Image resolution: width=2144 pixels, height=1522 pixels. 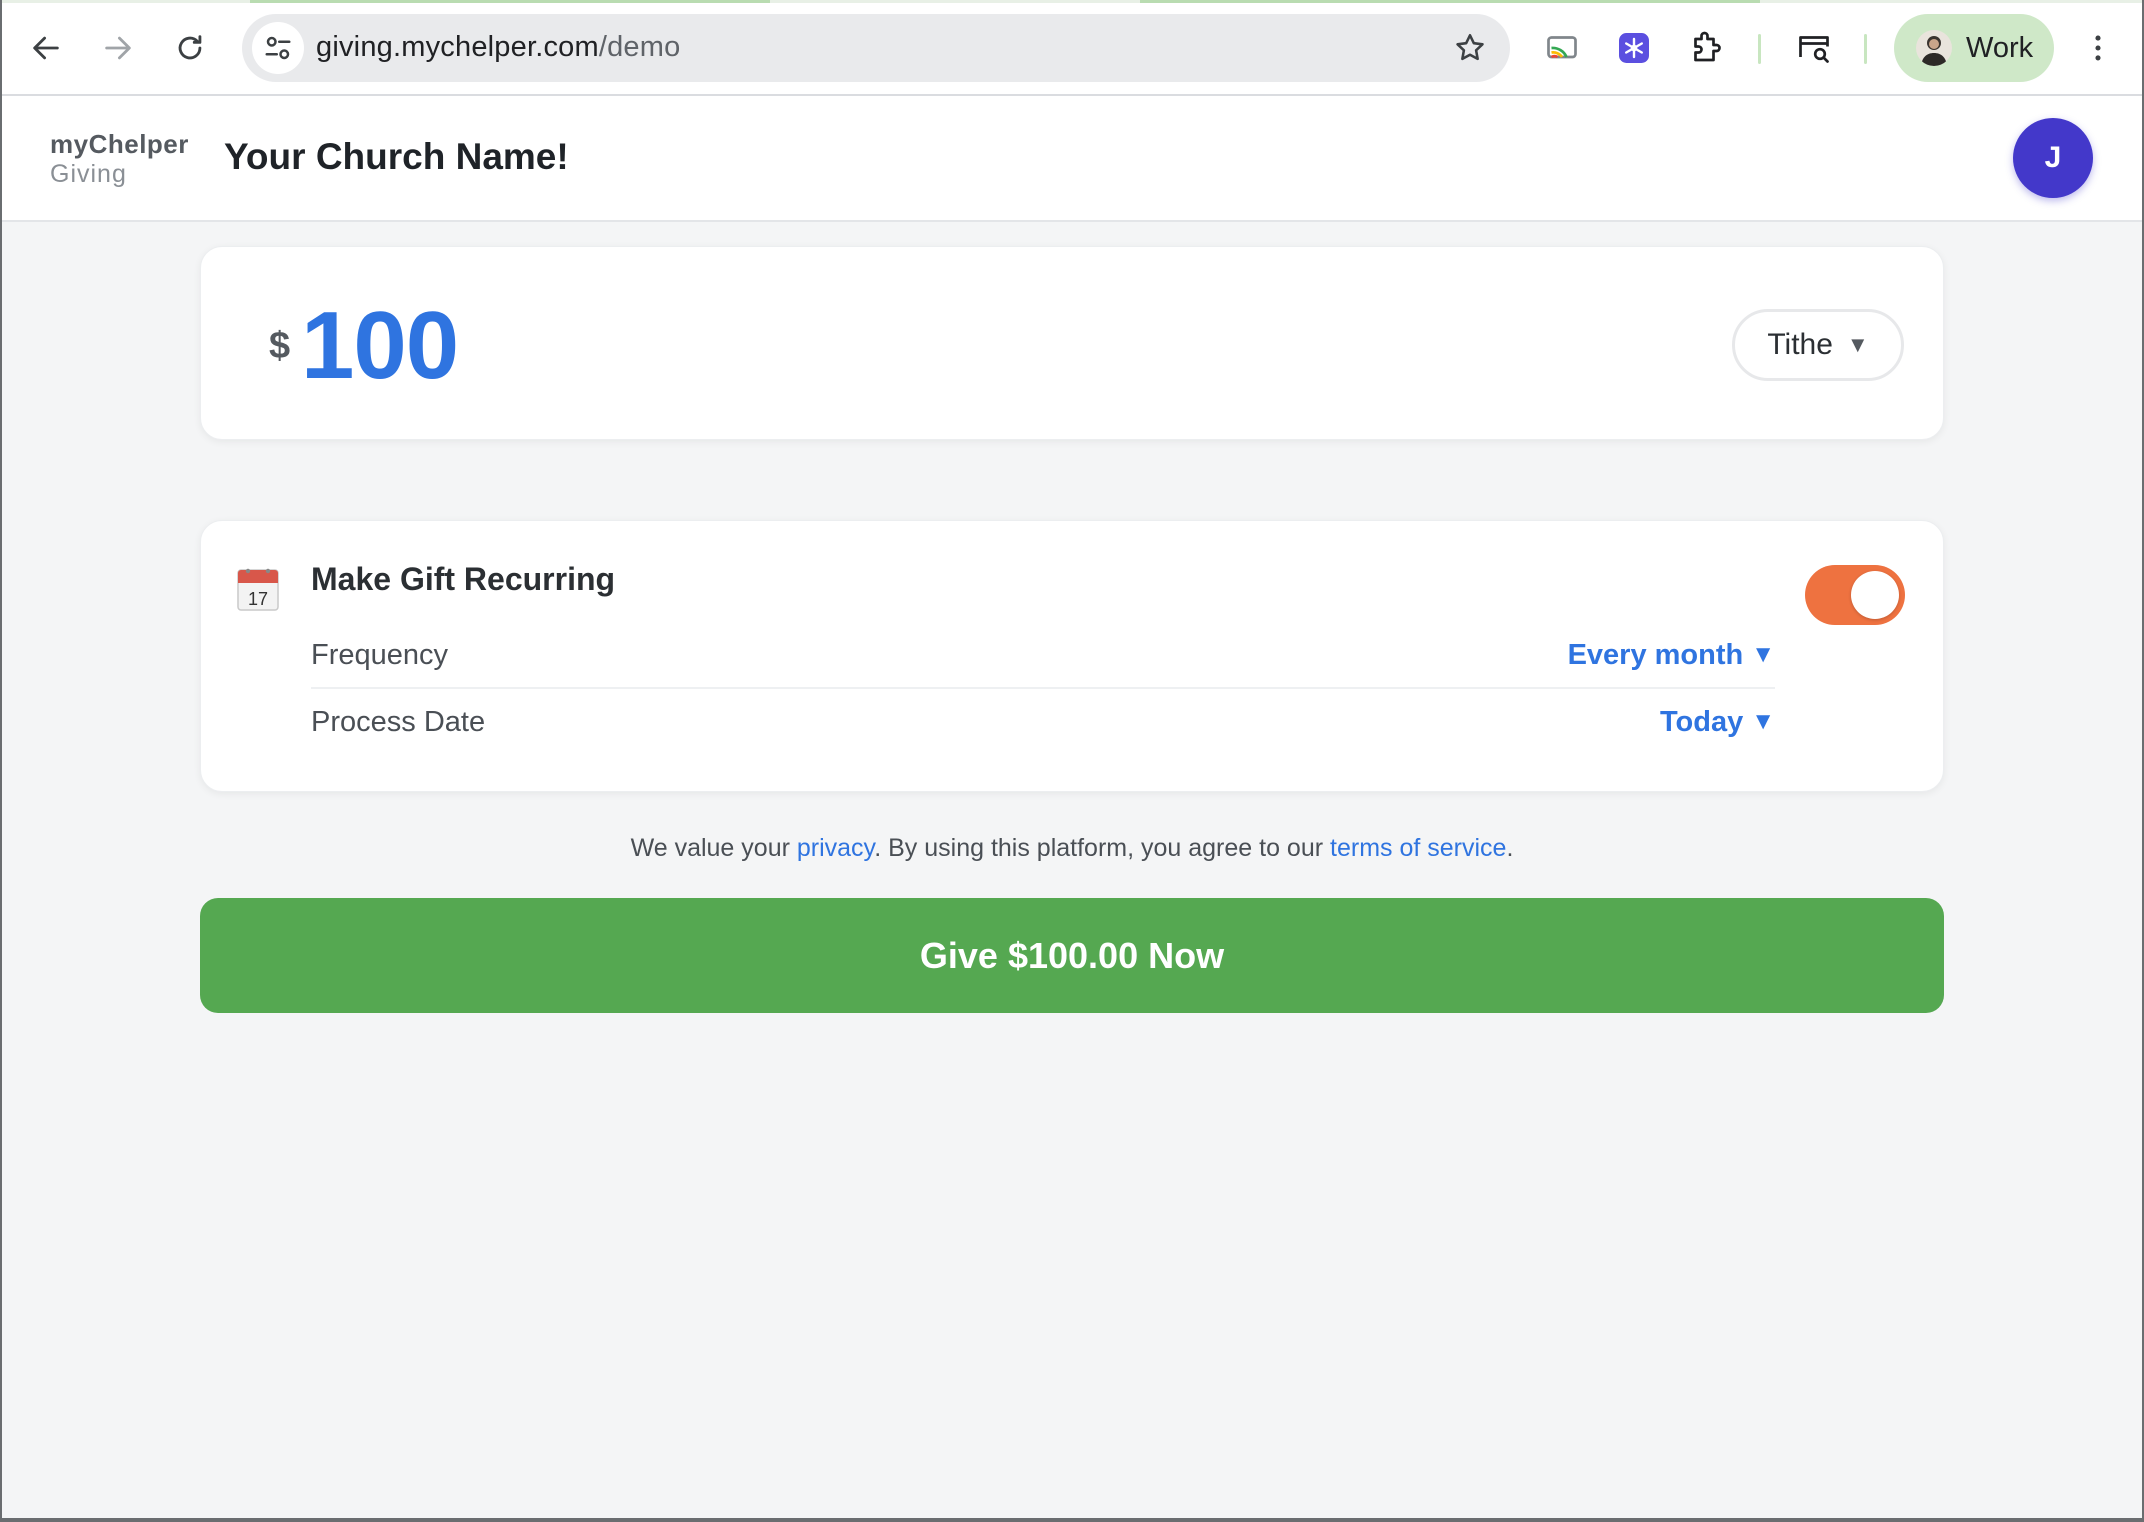 I want to click on recurring-toggle, so click(x=1855, y=595).